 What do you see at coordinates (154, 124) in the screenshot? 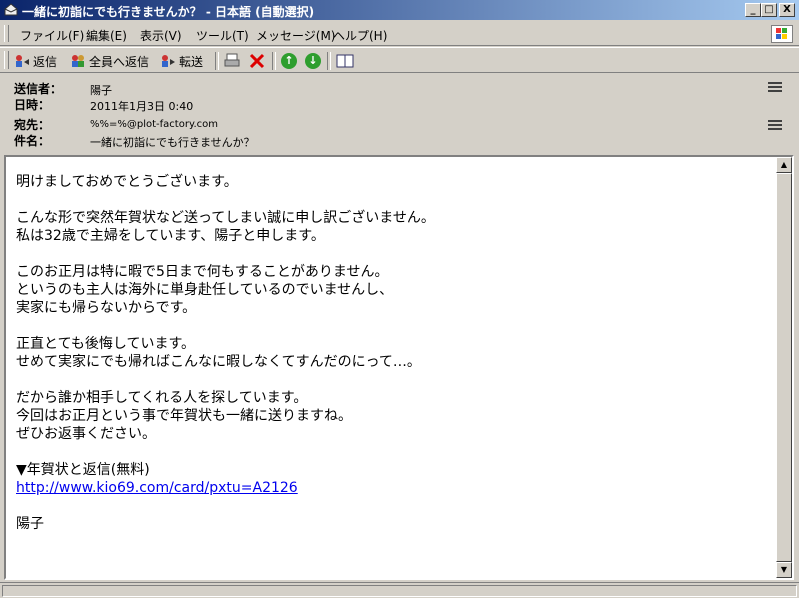
I see `to-value: %%=%@plot-factory.com` at bounding box center [154, 124].